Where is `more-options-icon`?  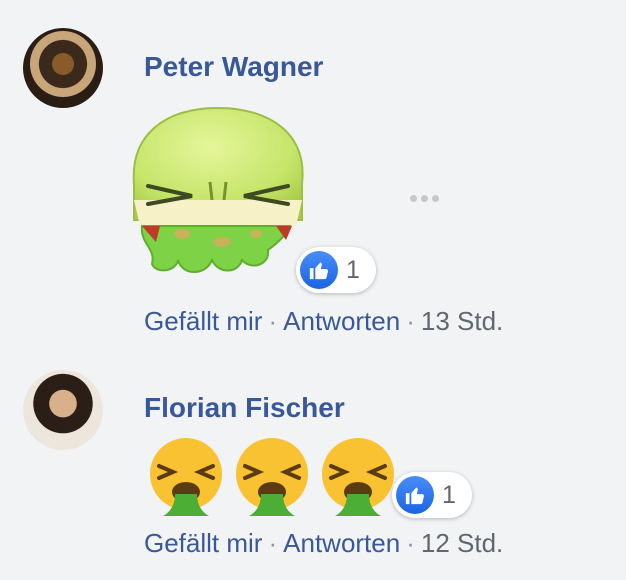
more-options-icon is located at coordinates (424, 198).